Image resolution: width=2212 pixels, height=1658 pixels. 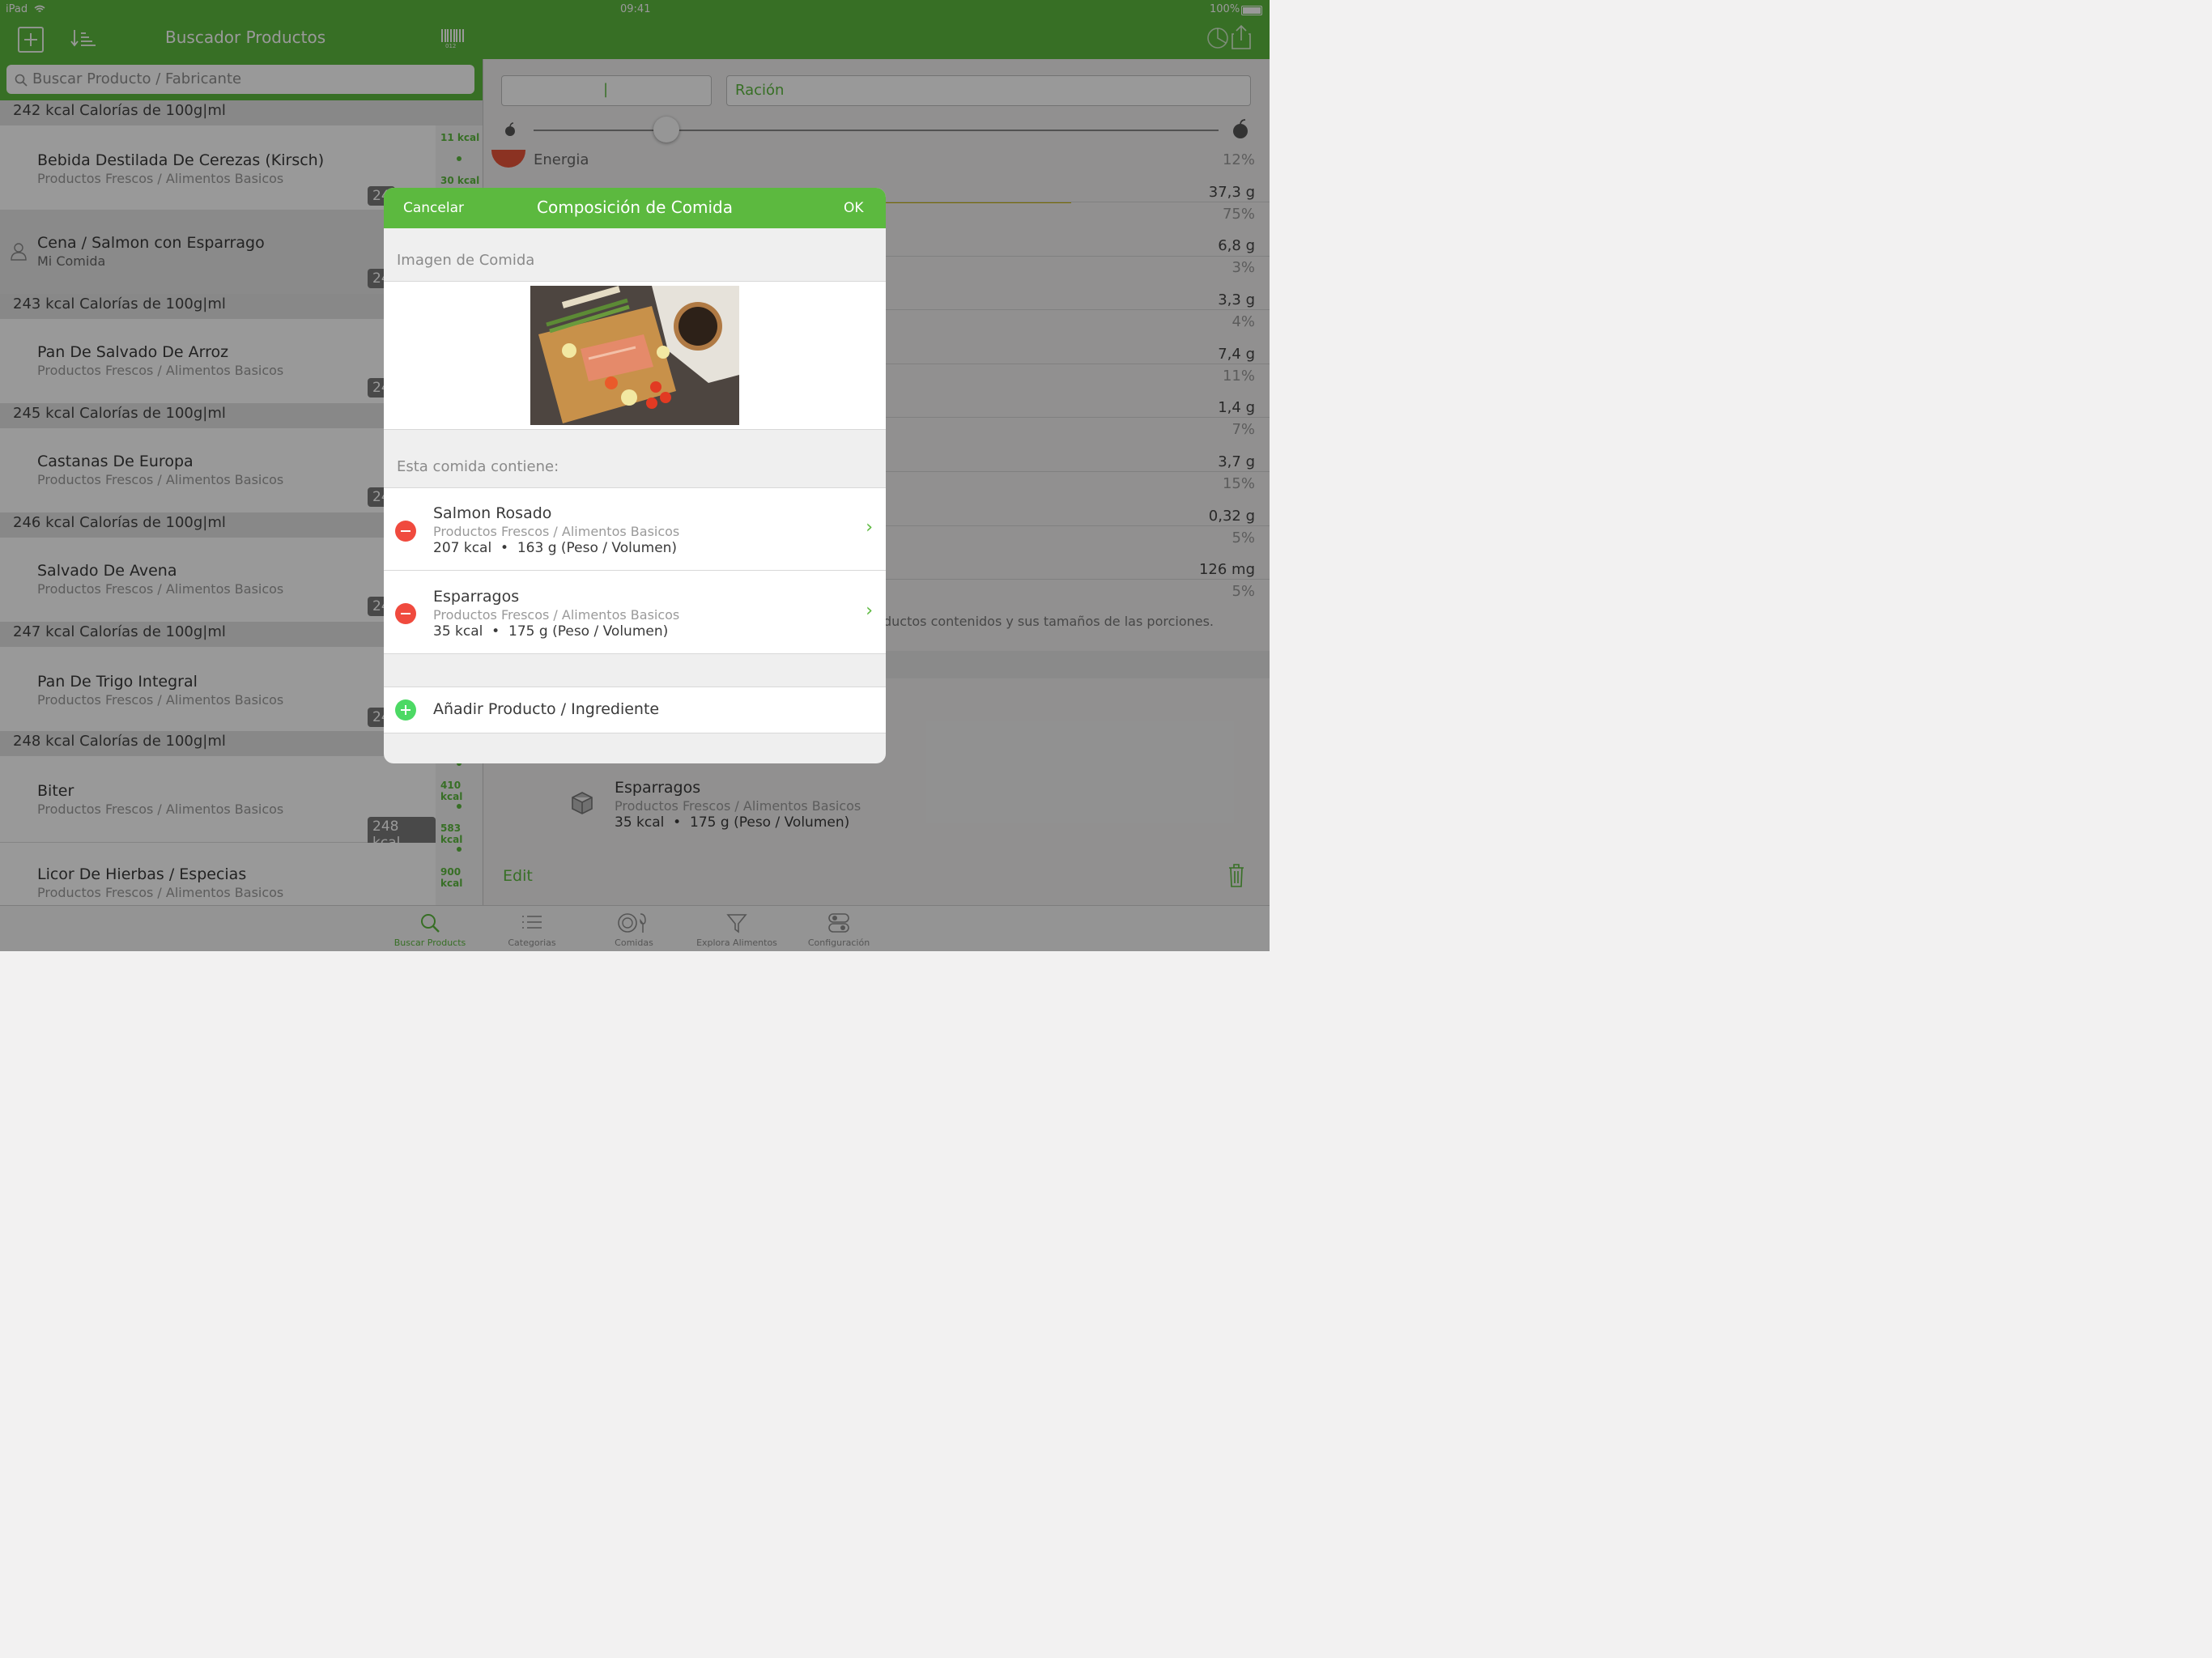 What do you see at coordinates (551, 631) in the screenshot?
I see `ingredient-amount: 35 kcal • 175 g (Peso / Volumen)` at bounding box center [551, 631].